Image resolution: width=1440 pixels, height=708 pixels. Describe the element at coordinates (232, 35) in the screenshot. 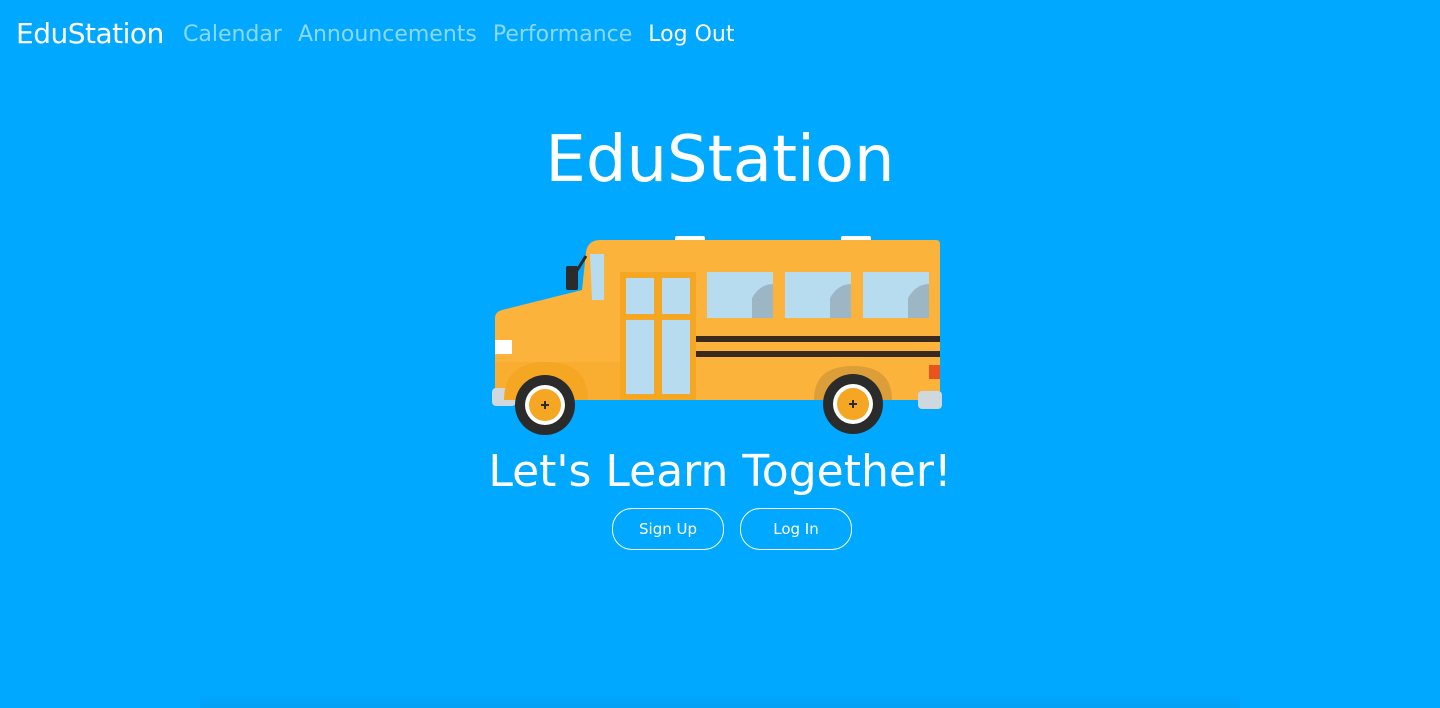

I see `nav-link-calendar: Calendar` at that location.